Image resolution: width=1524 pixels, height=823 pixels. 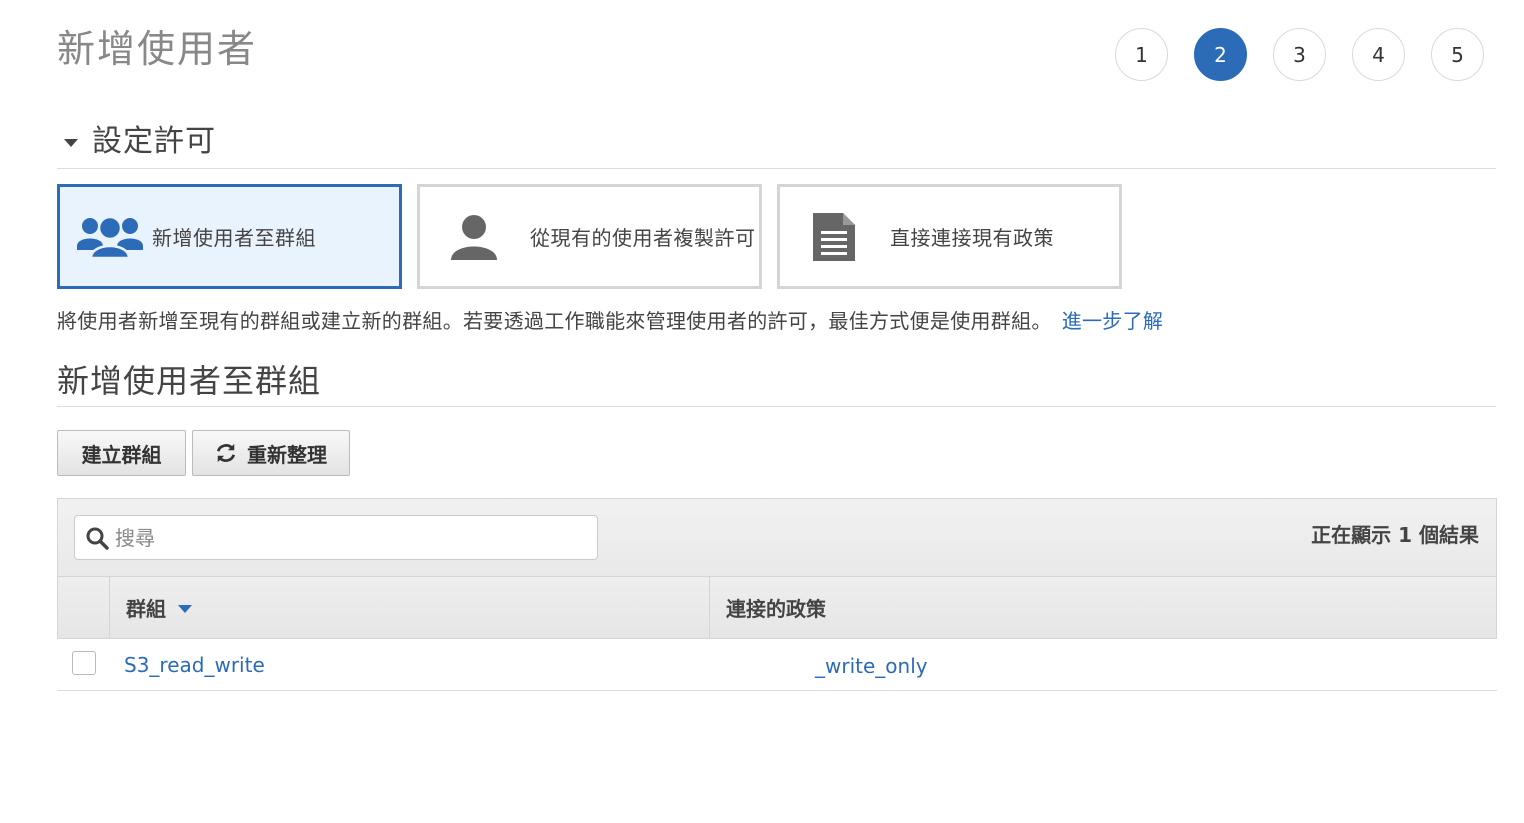 I want to click on option-attach-policy: 直接連接現有政策, so click(x=949, y=236).